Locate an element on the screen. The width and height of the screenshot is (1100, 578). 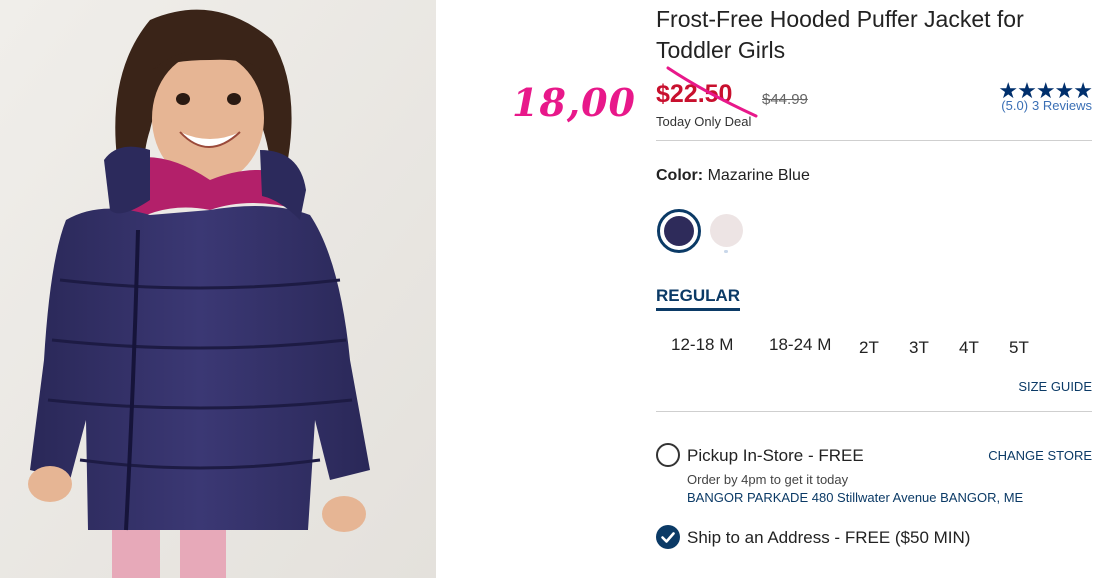
color-selection-label: Color: Mazarine Blue is located at coordinates (733, 176).